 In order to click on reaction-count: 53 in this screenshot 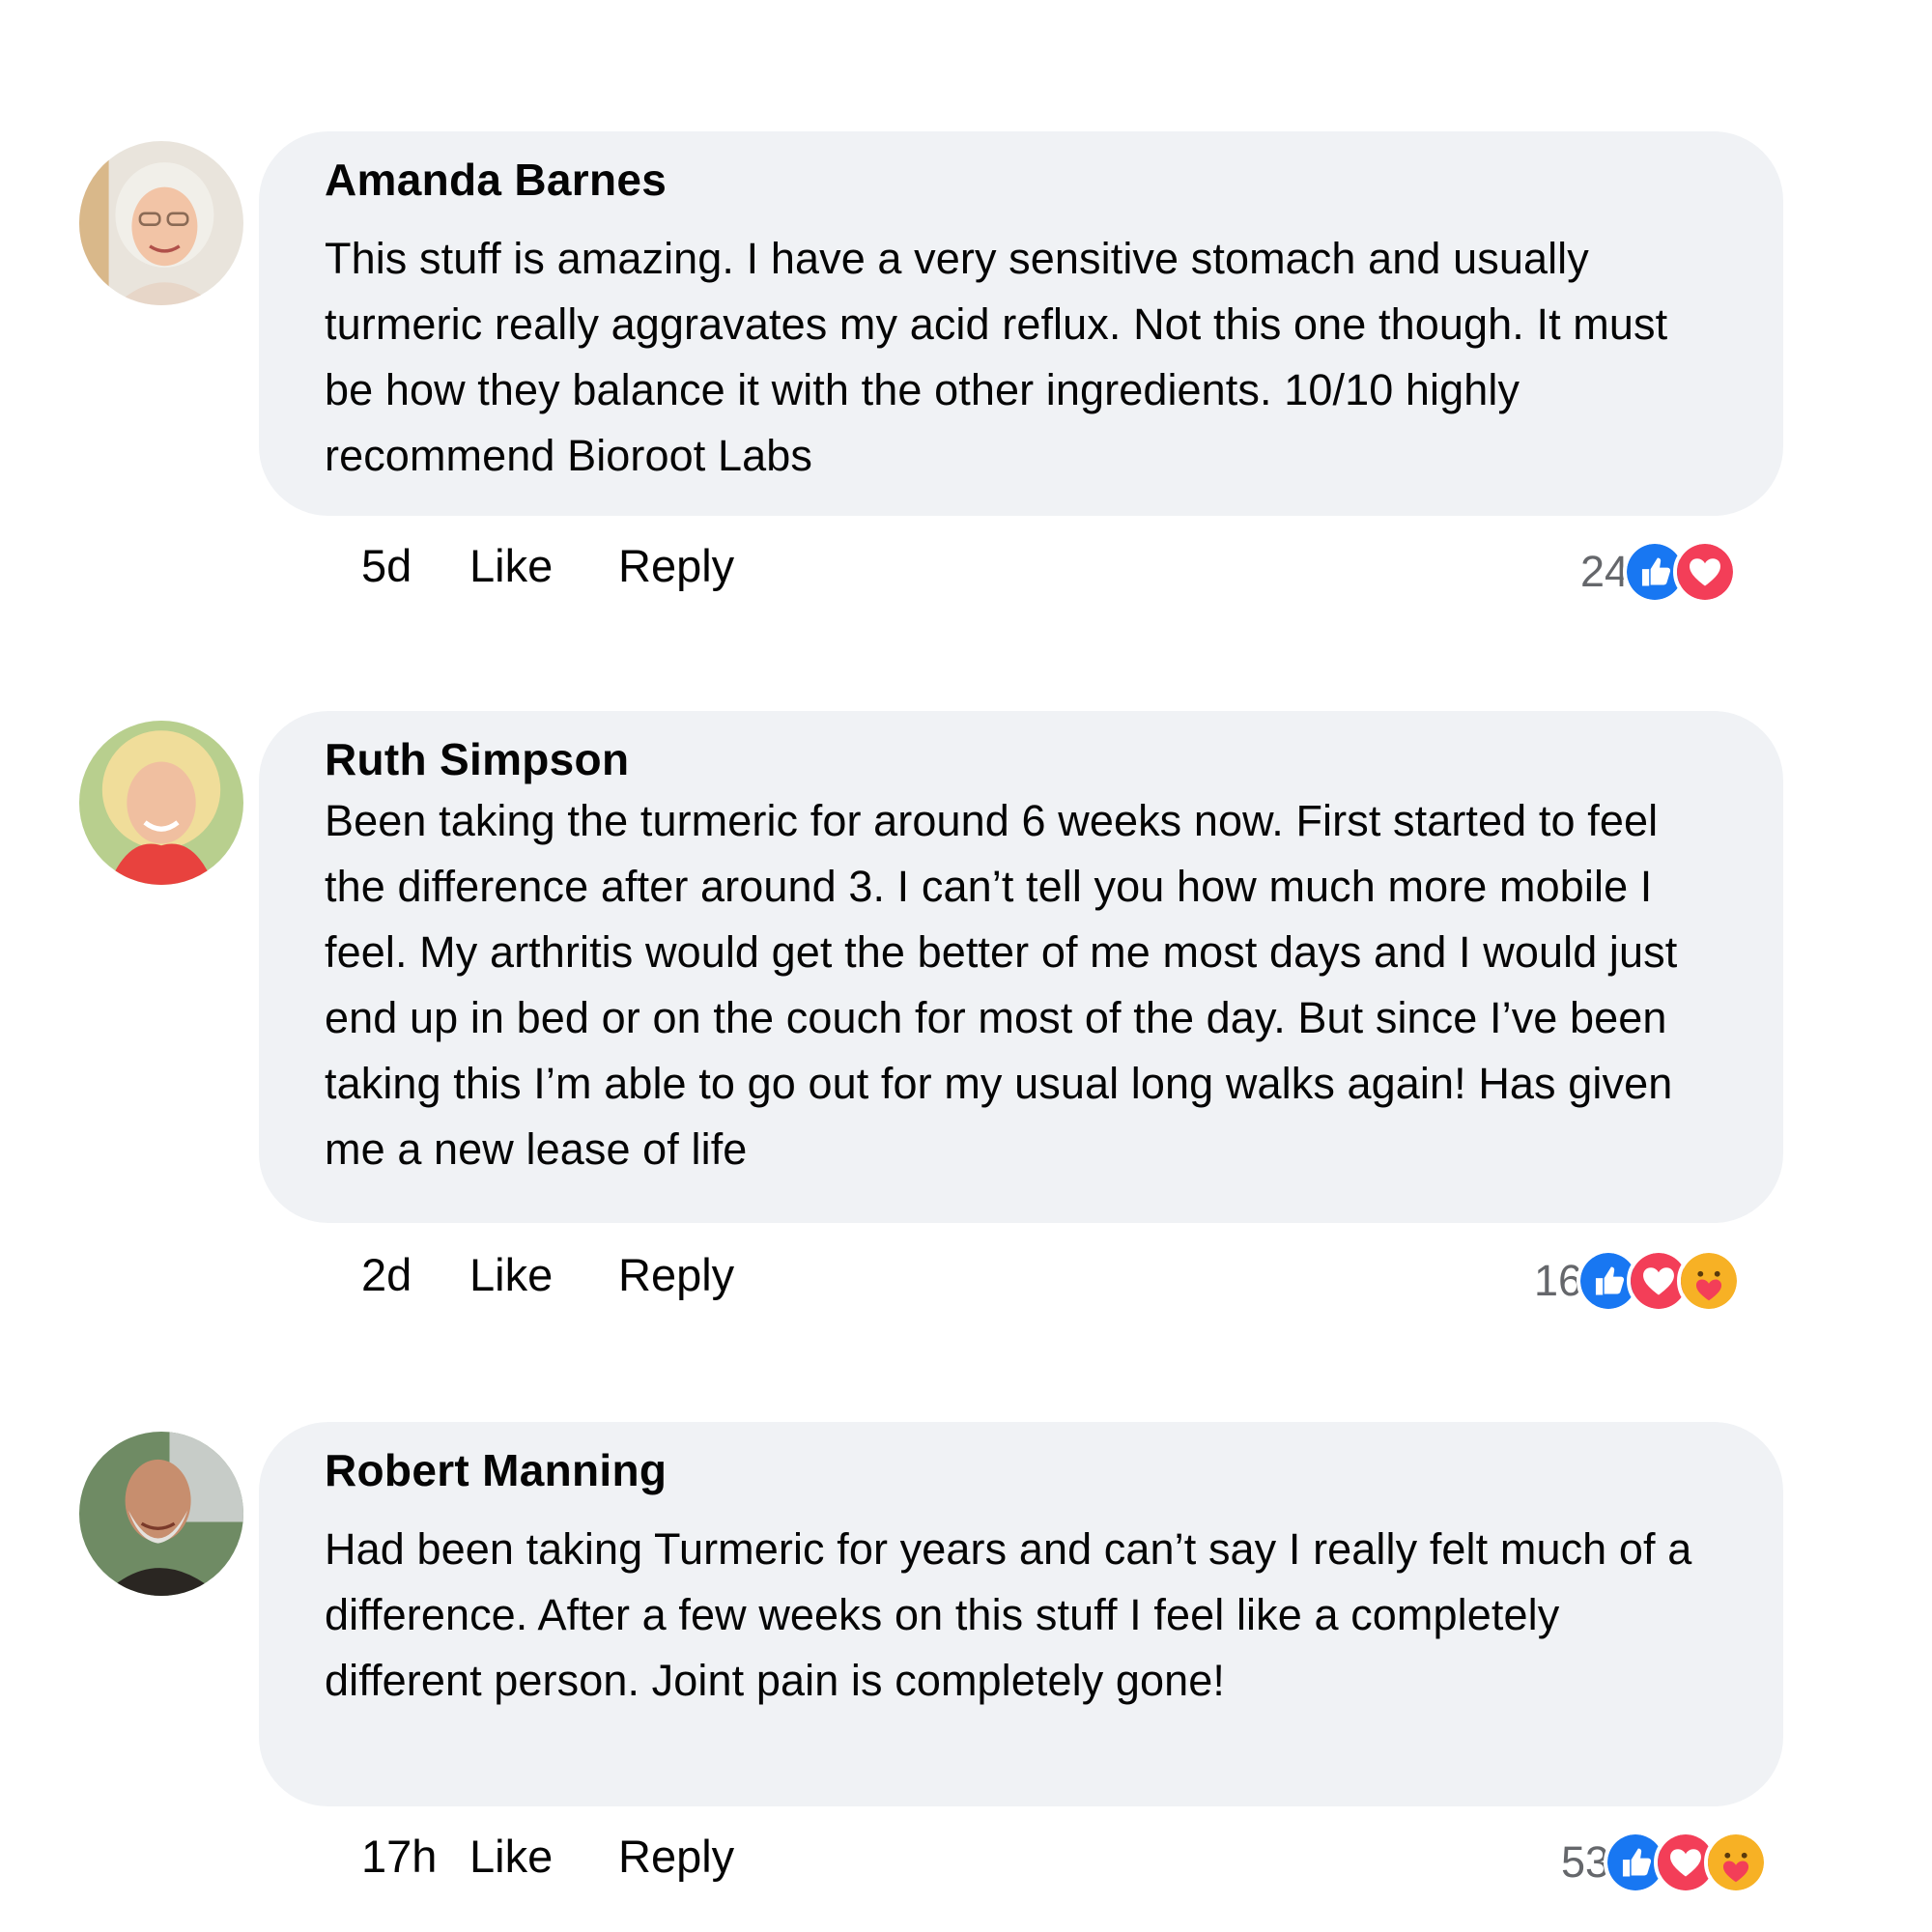, I will do `click(1585, 1862)`.